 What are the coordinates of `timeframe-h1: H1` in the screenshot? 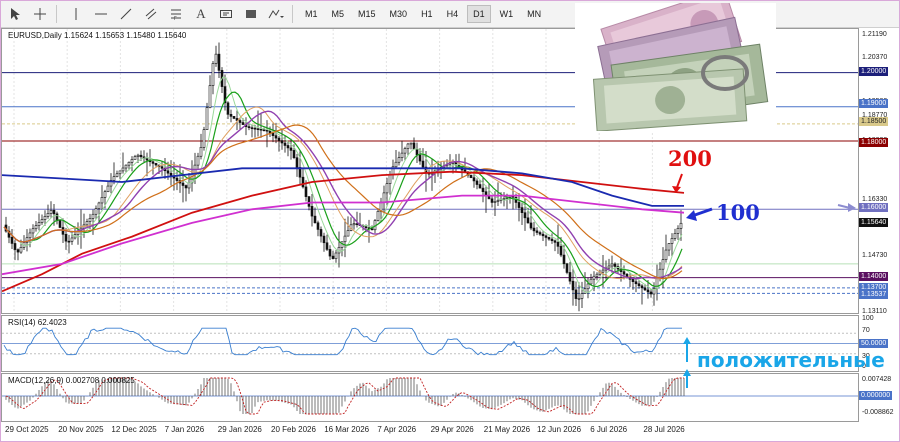 It's located at (427, 14).